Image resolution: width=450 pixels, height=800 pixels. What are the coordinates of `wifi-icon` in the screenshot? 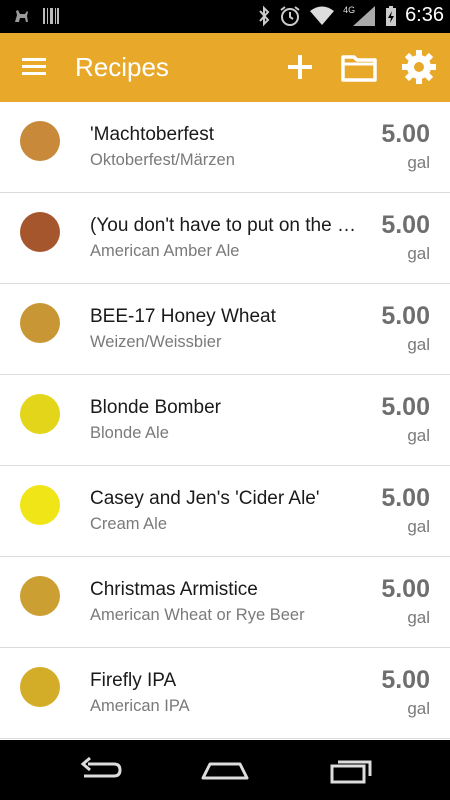 It's located at (322, 16).